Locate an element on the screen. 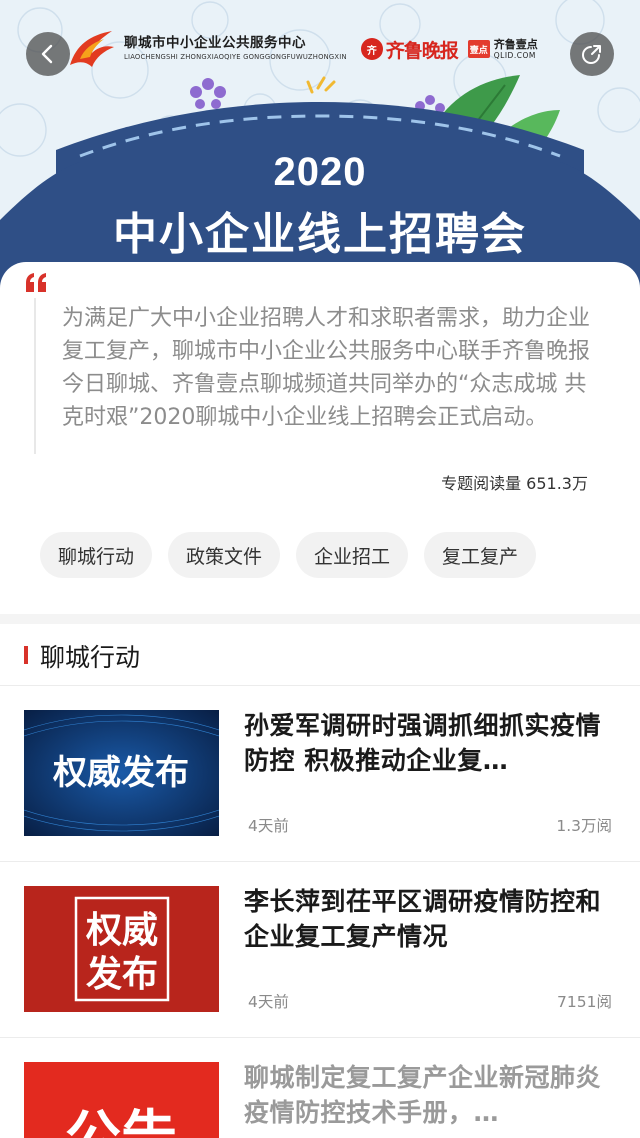 This screenshot has height=1138, width=640. section-accent-bar is located at coordinates (26, 655).